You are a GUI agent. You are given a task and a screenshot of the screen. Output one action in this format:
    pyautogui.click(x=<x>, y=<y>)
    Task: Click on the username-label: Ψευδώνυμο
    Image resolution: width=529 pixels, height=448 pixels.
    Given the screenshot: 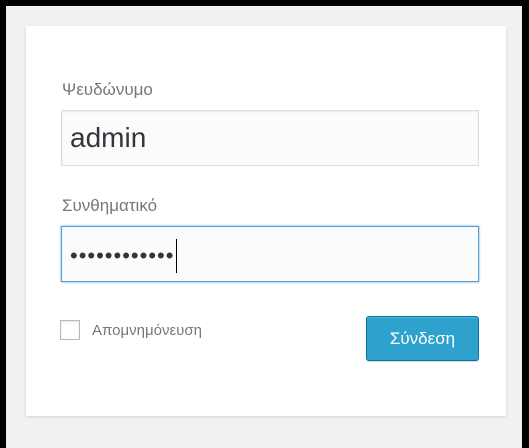 What is the action you would take?
    pyautogui.click(x=107, y=89)
    